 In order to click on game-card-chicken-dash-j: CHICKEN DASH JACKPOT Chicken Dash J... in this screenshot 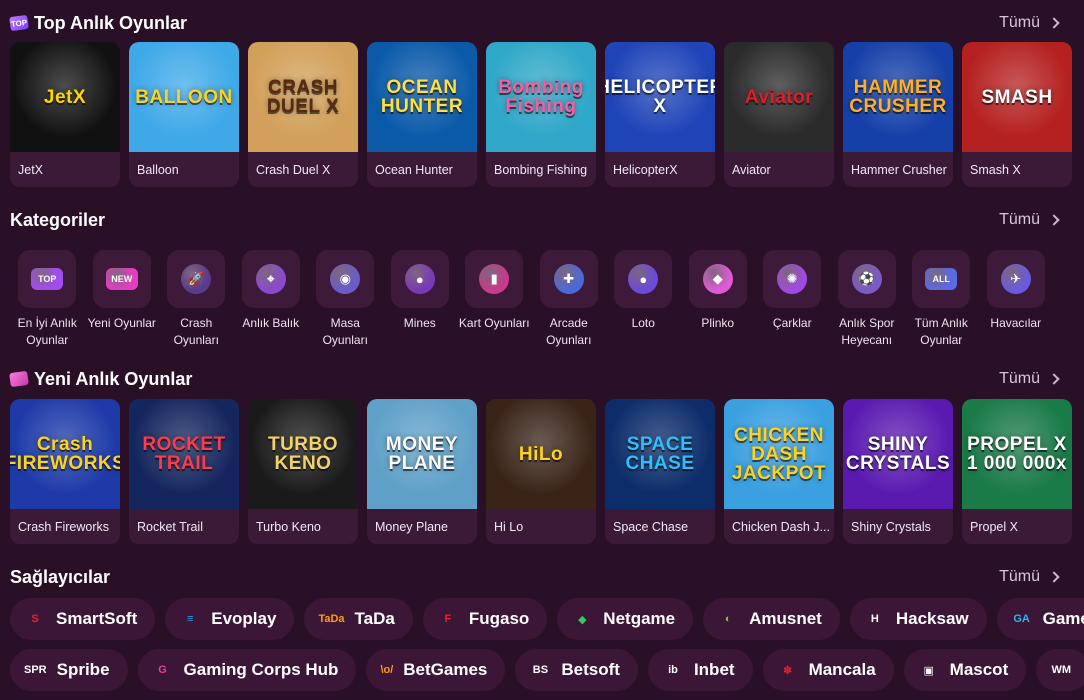, I will do `click(779, 471)`.